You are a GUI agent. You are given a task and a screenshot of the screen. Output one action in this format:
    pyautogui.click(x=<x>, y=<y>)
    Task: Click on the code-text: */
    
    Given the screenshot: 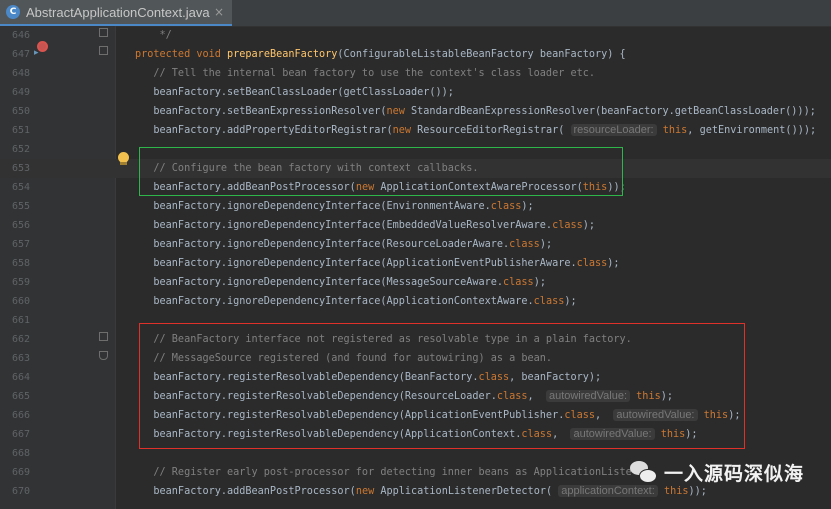 What is the action you would take?
    pyautogui.click(x=153, y=35)
    